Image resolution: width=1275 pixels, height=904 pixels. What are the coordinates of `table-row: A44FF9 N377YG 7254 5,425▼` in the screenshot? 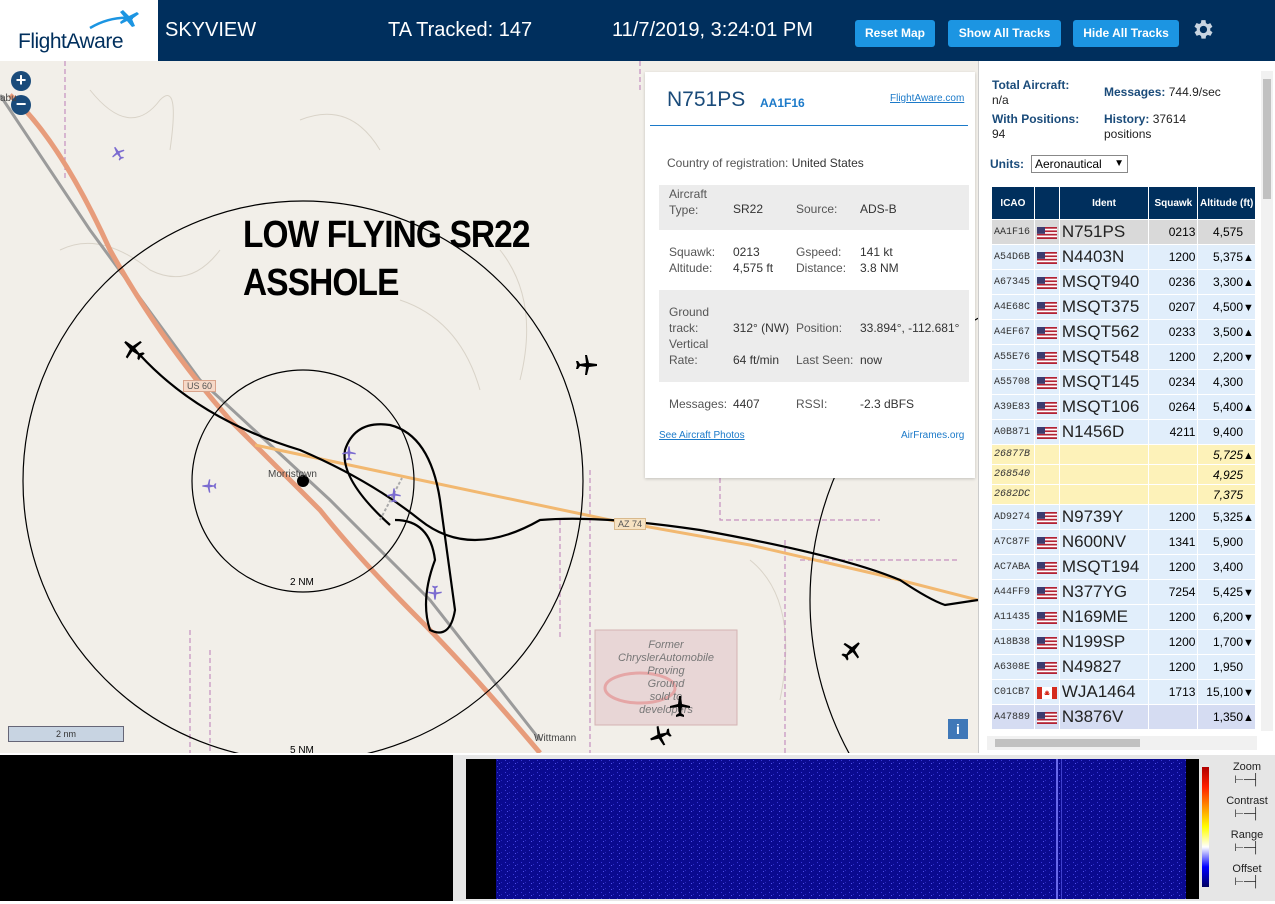 It's located at (1123, 592).